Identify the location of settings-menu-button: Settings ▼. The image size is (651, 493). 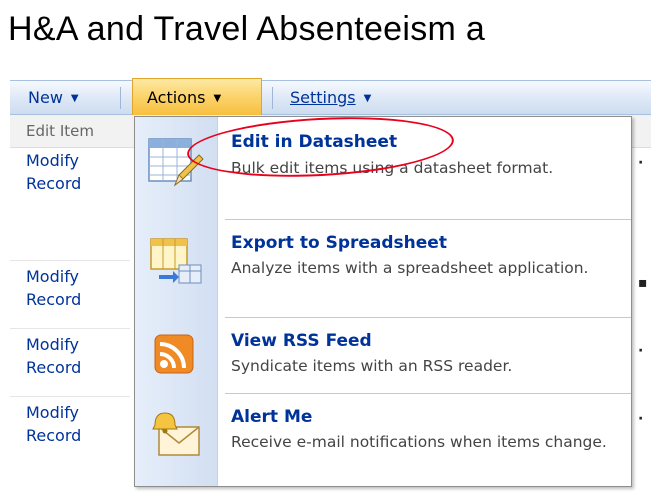
(330, 97).